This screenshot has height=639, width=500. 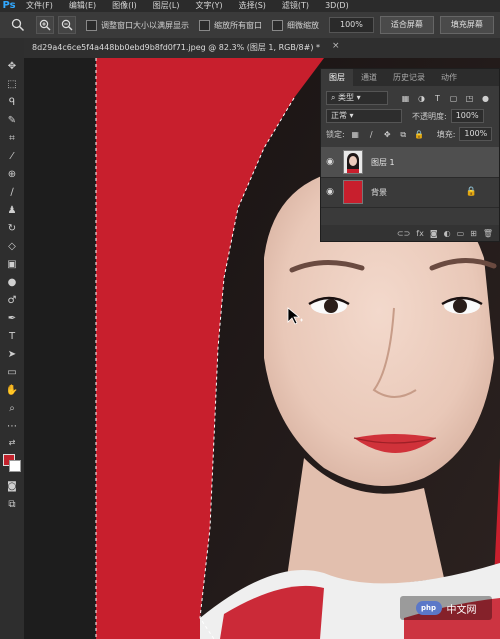 I want to click on new-layer-icon: ⊞, so click(x=473, y=233).